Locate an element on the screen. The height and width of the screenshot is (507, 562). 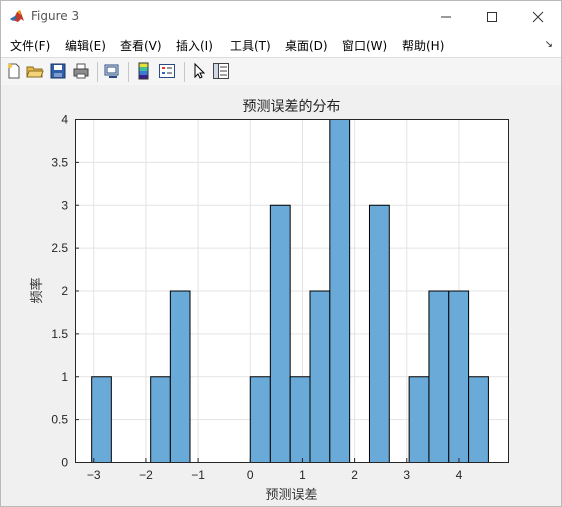
minimize-button is located at coordinates (446, 17).